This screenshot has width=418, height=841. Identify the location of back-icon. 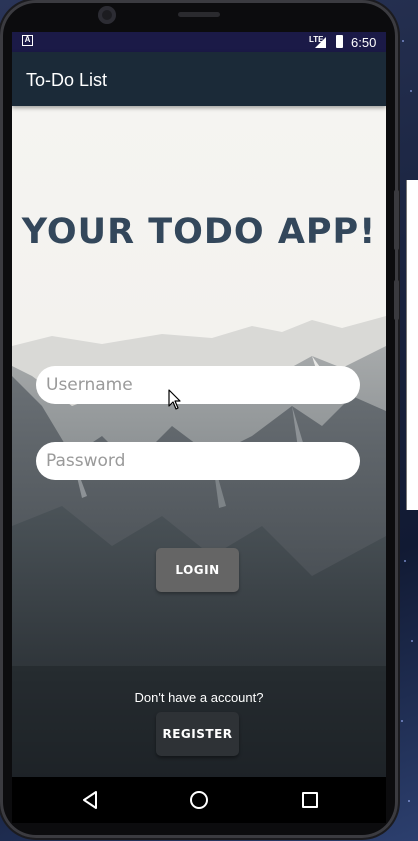
(90, 800).